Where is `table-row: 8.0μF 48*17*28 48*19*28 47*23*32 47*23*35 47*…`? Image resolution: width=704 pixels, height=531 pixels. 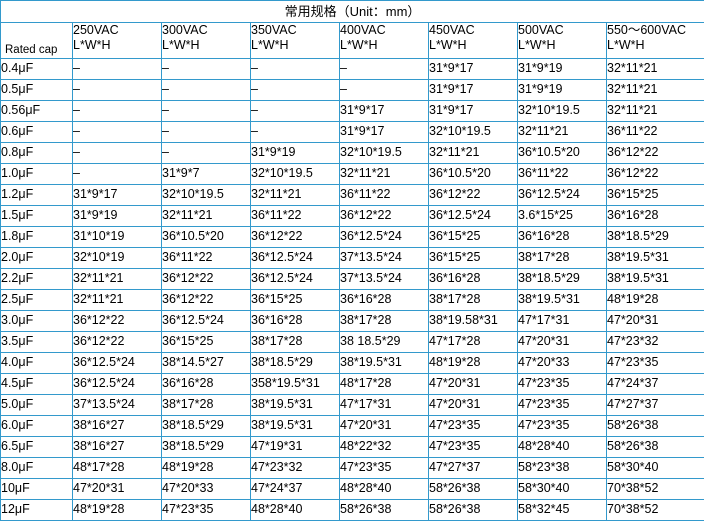
table-row: 8.0μF 48*17*28 48*19*28 47*23*32 47*23*35 47*… is located at coordinates (352, 468).